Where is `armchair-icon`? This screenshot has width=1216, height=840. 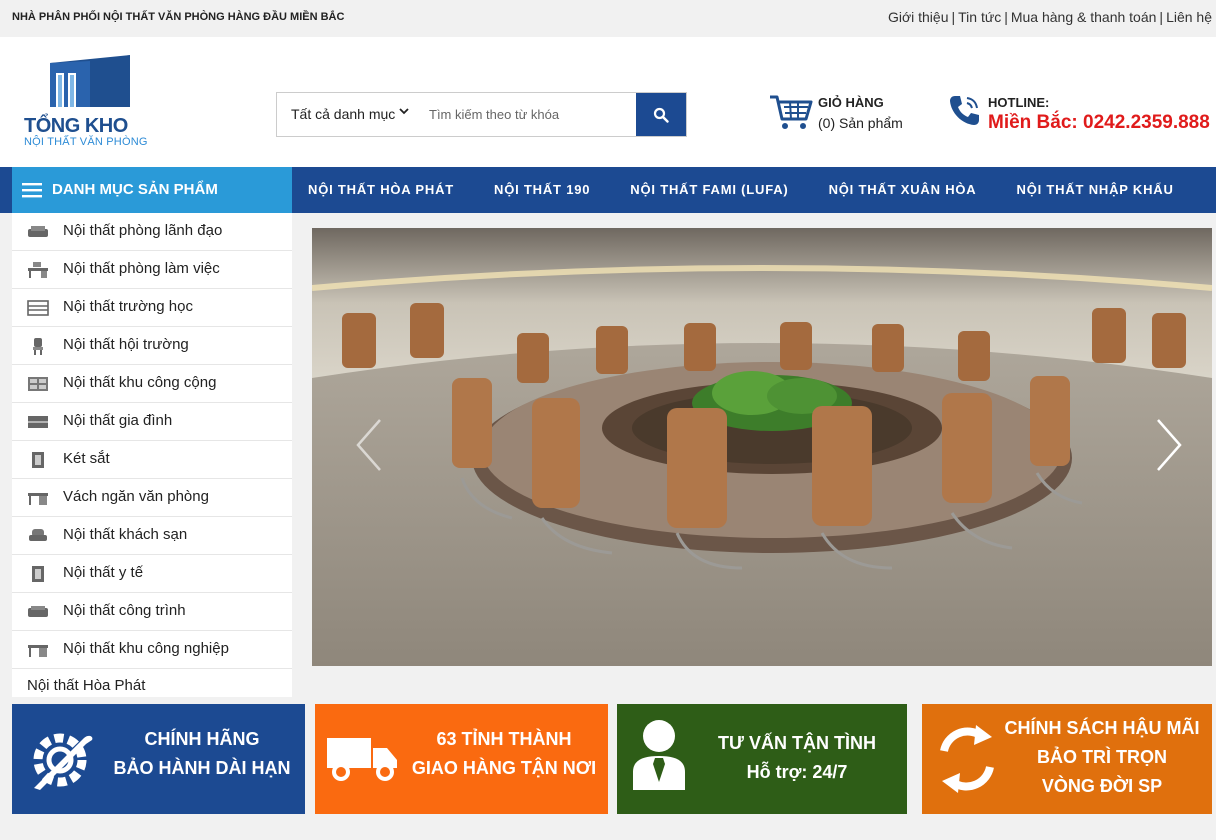
armchair-icon is located at coordinates (38, 535).